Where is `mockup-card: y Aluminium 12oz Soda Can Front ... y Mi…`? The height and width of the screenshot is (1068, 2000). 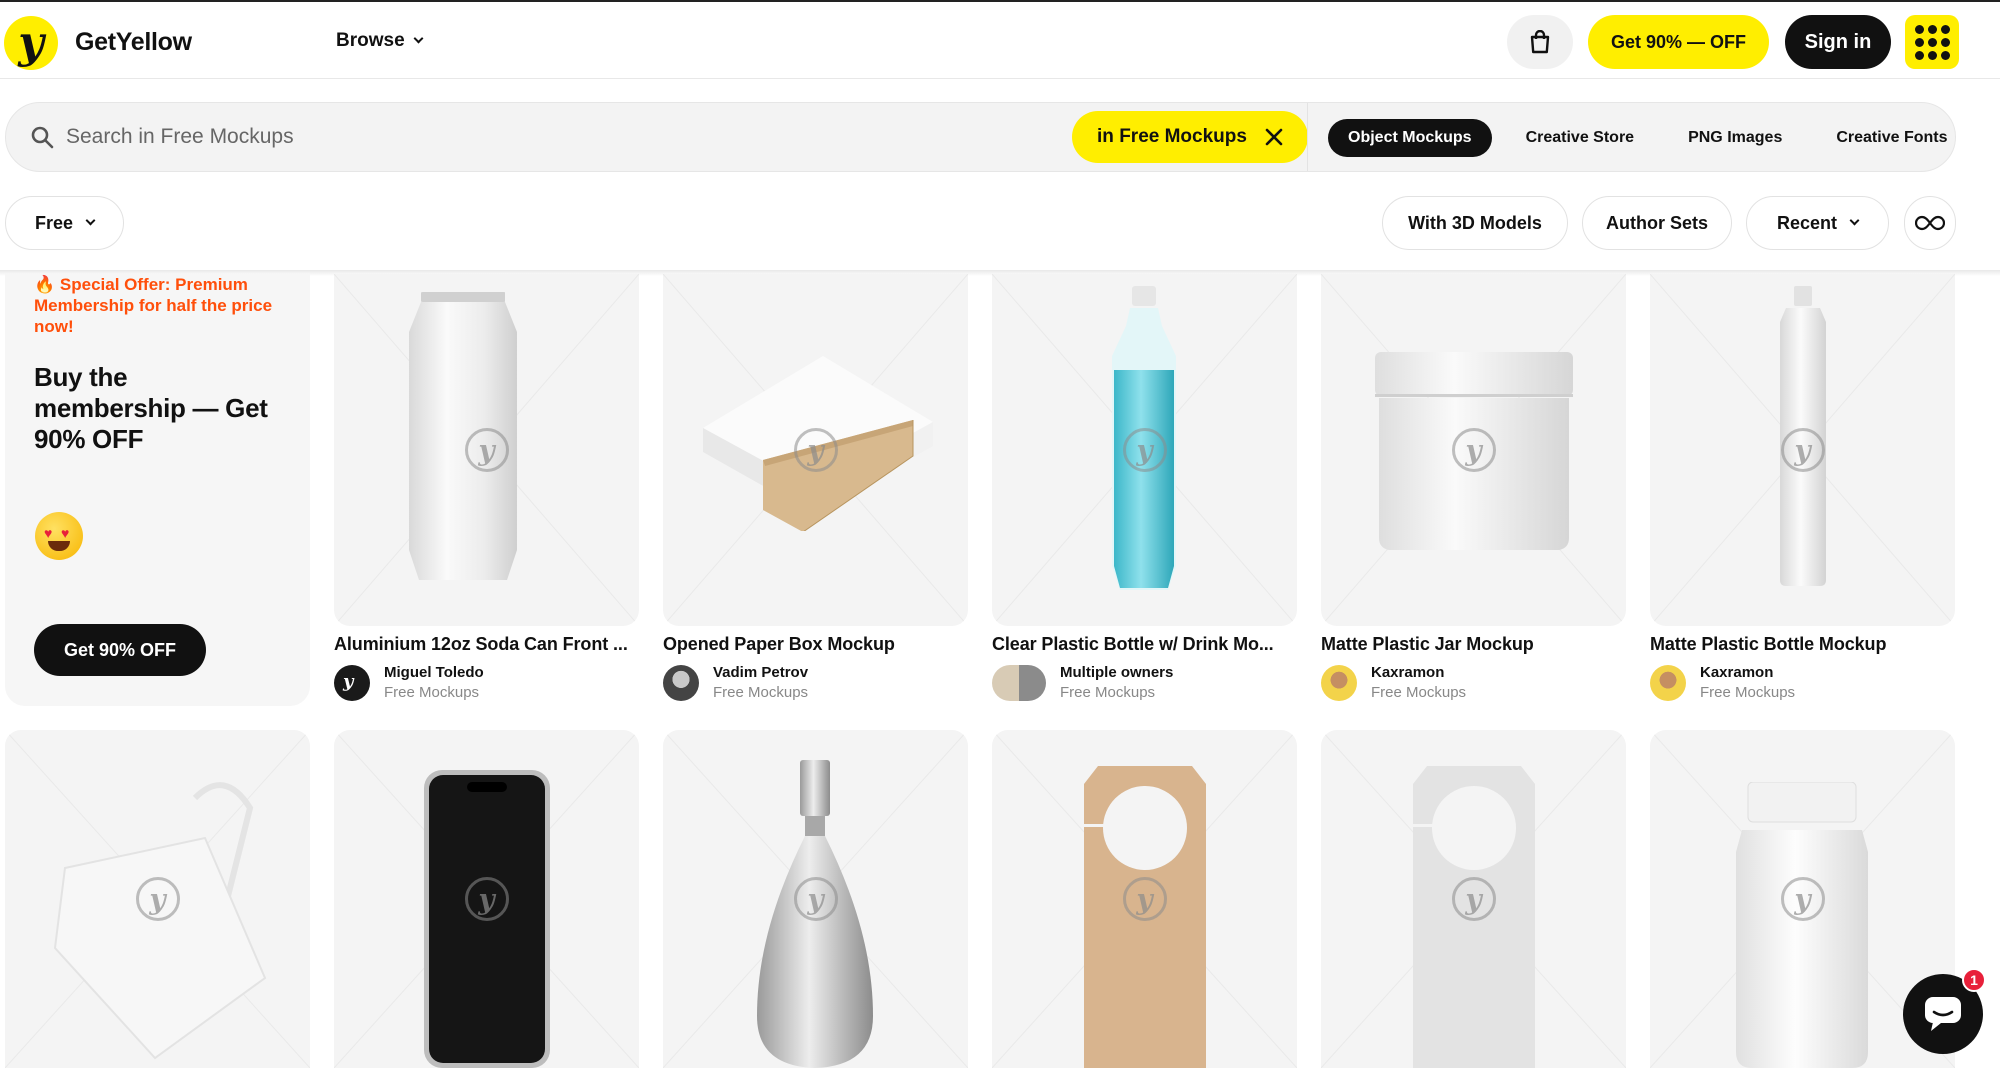 mockup-card: y Aluminium 12oz Soda Can Front ... y Mi… is located at coordinates (486, 488).